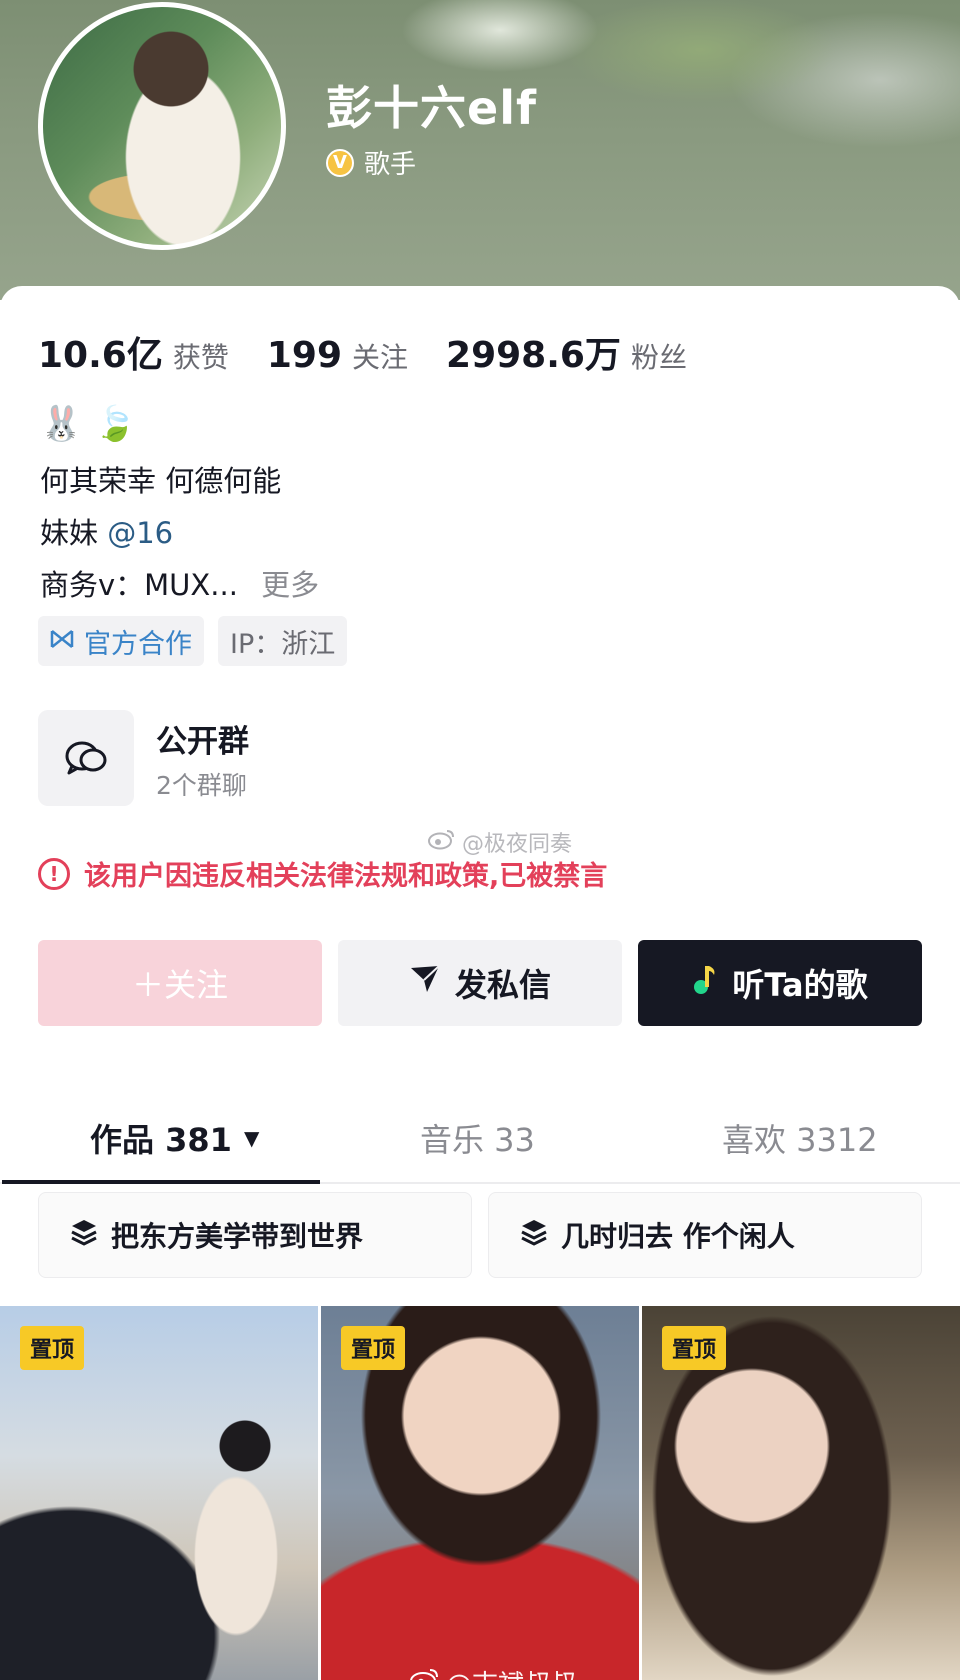  I want to click on watermark-bottom: @志斌叔叔, so click(493, 1672).